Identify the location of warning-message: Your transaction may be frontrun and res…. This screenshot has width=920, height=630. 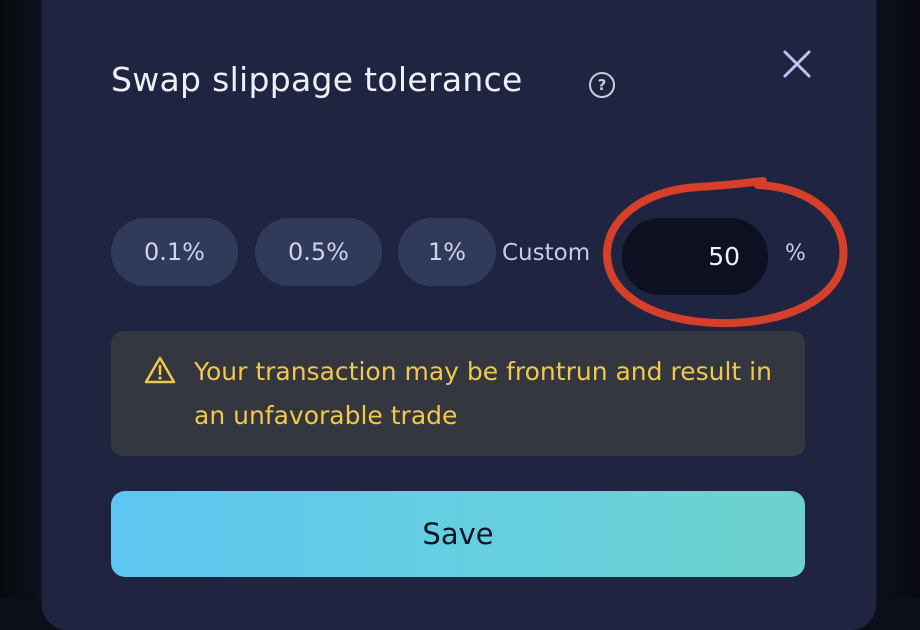
(483, 393).